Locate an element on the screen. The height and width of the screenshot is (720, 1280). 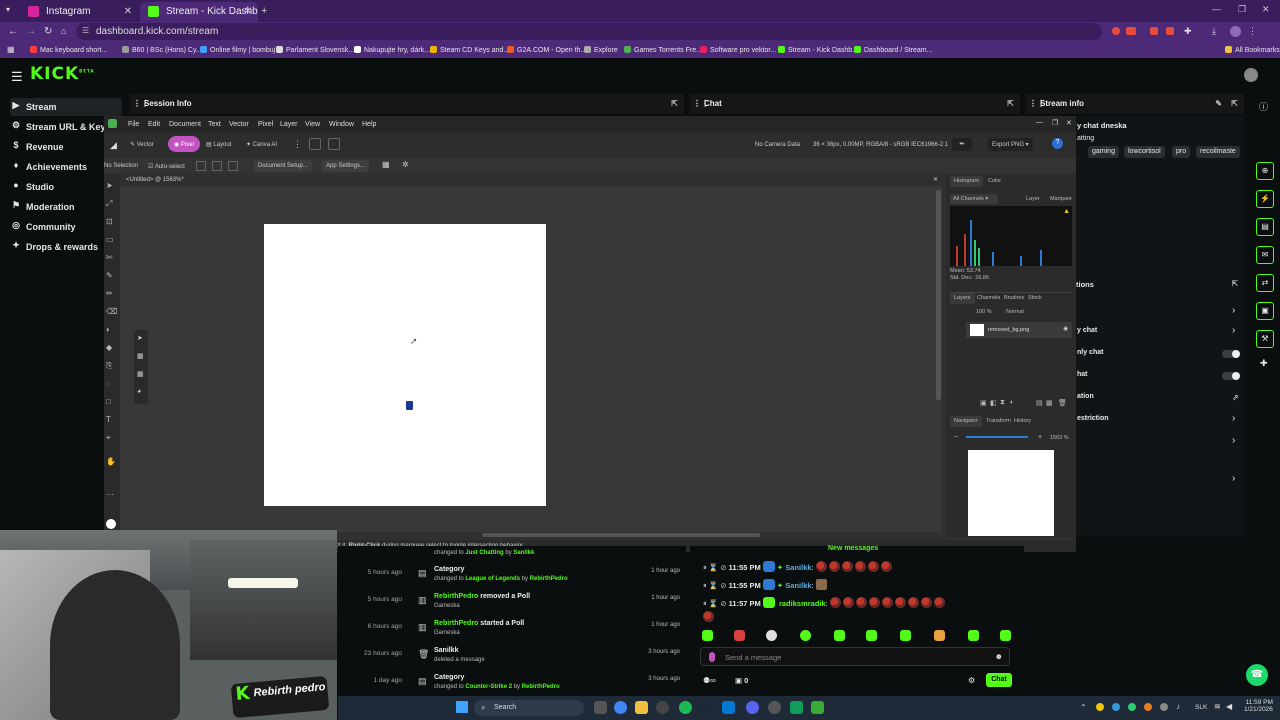
menu-vector: Vector is located at coordinates (239, 124).